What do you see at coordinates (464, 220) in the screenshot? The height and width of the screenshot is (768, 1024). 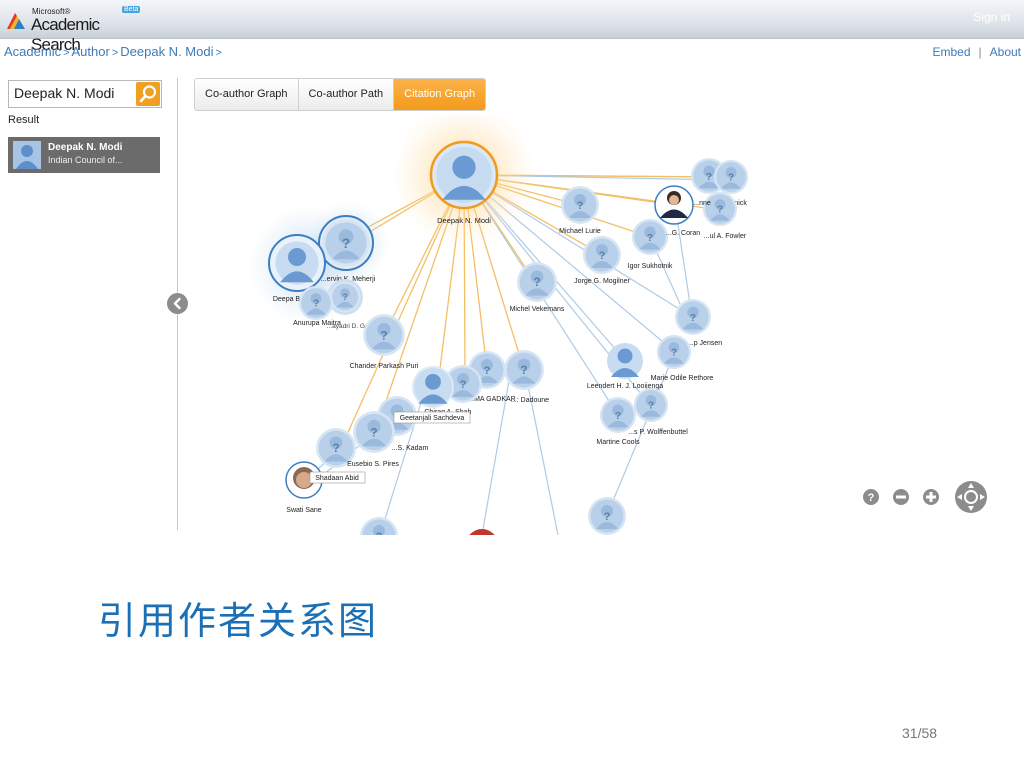 I see `node-label-center: Deepak N. Modi` at bounding box center [464, 220].